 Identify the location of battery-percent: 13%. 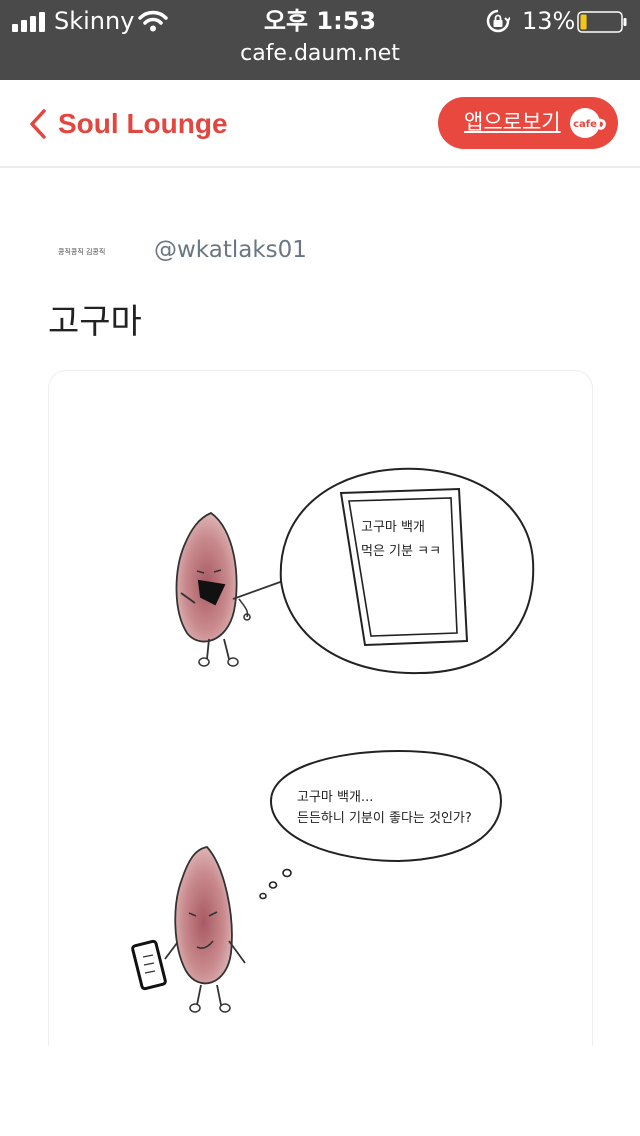
(549, 21).